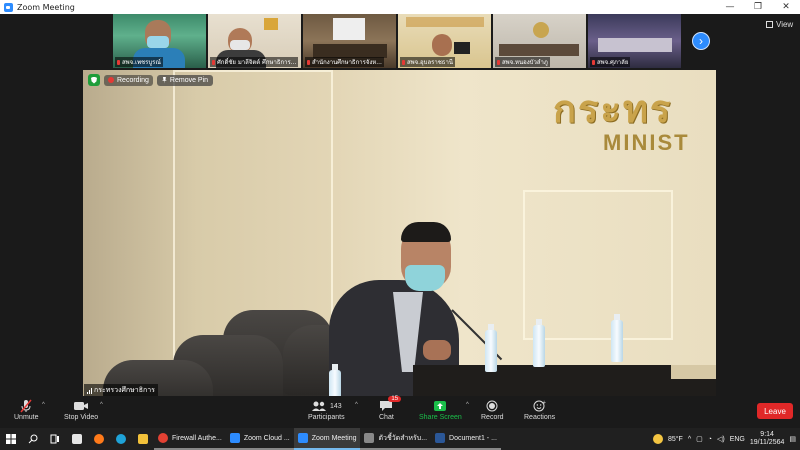 The image size is (800, 450). I want to click on firefox-icon, so click(99, 439).